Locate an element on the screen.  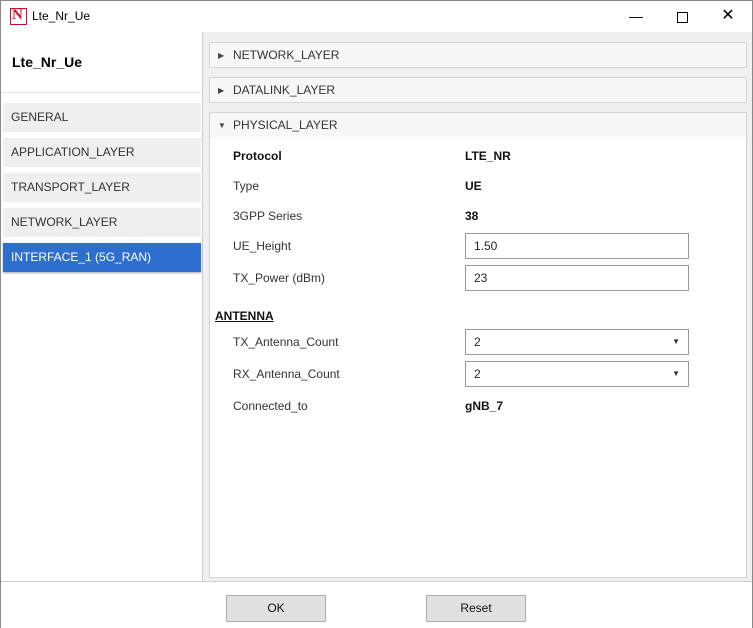
netsim-logo-icon: N is located at coordinates (18, 16).